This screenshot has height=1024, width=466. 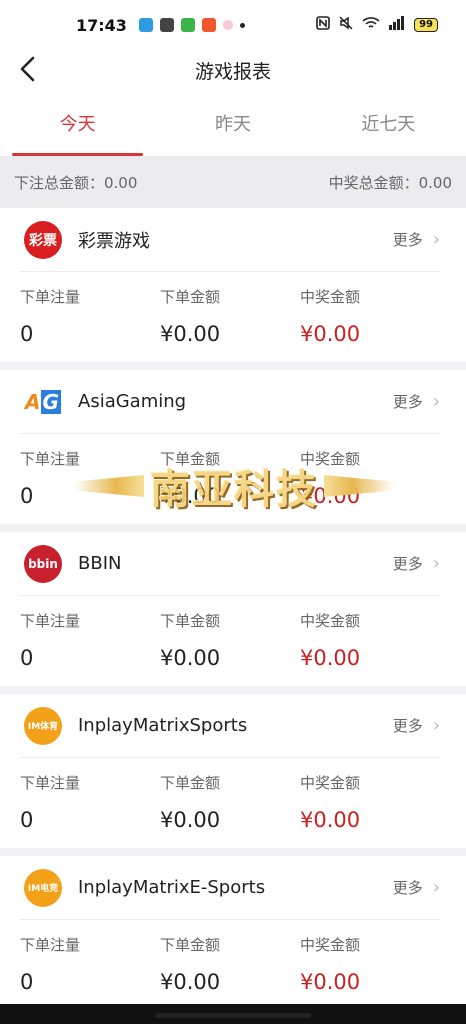 What do you see at coordinates (346, 25) in the screenshot?
I see `mute-icon` at bounding box center [346, 25].